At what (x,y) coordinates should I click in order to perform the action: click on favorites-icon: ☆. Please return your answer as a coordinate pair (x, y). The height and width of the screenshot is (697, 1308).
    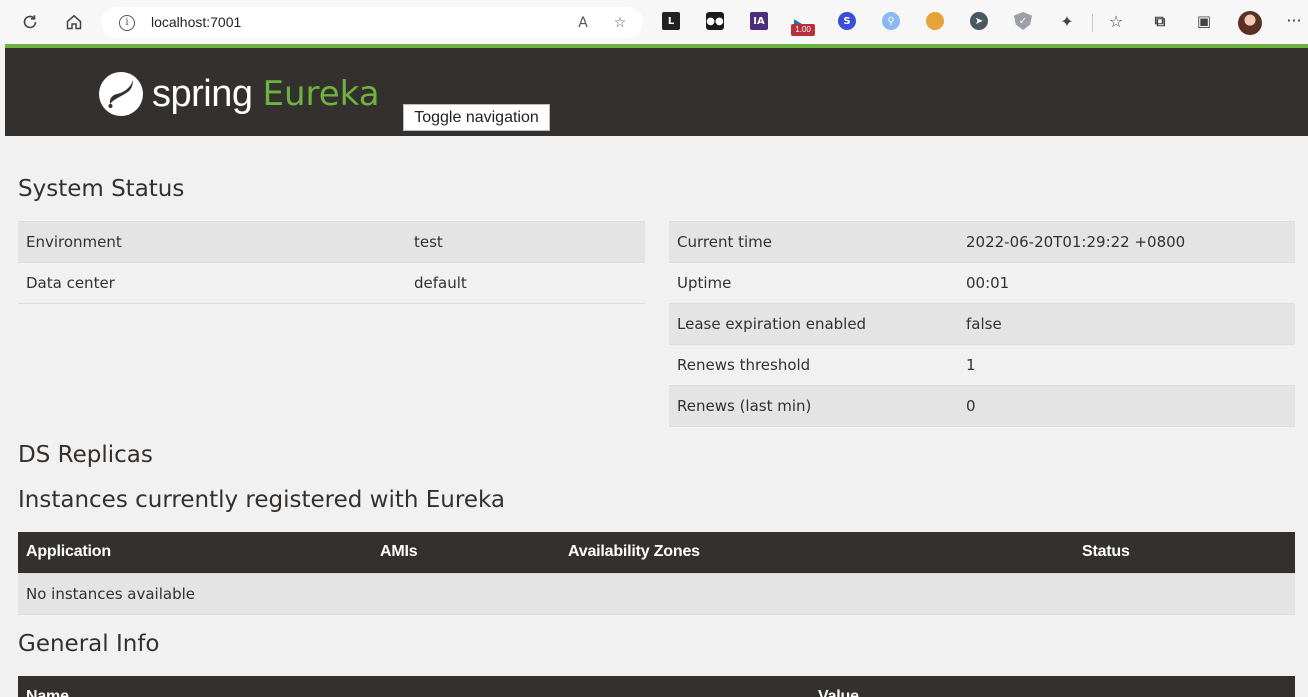
    Looking at the image, I should click on (1116, 21).